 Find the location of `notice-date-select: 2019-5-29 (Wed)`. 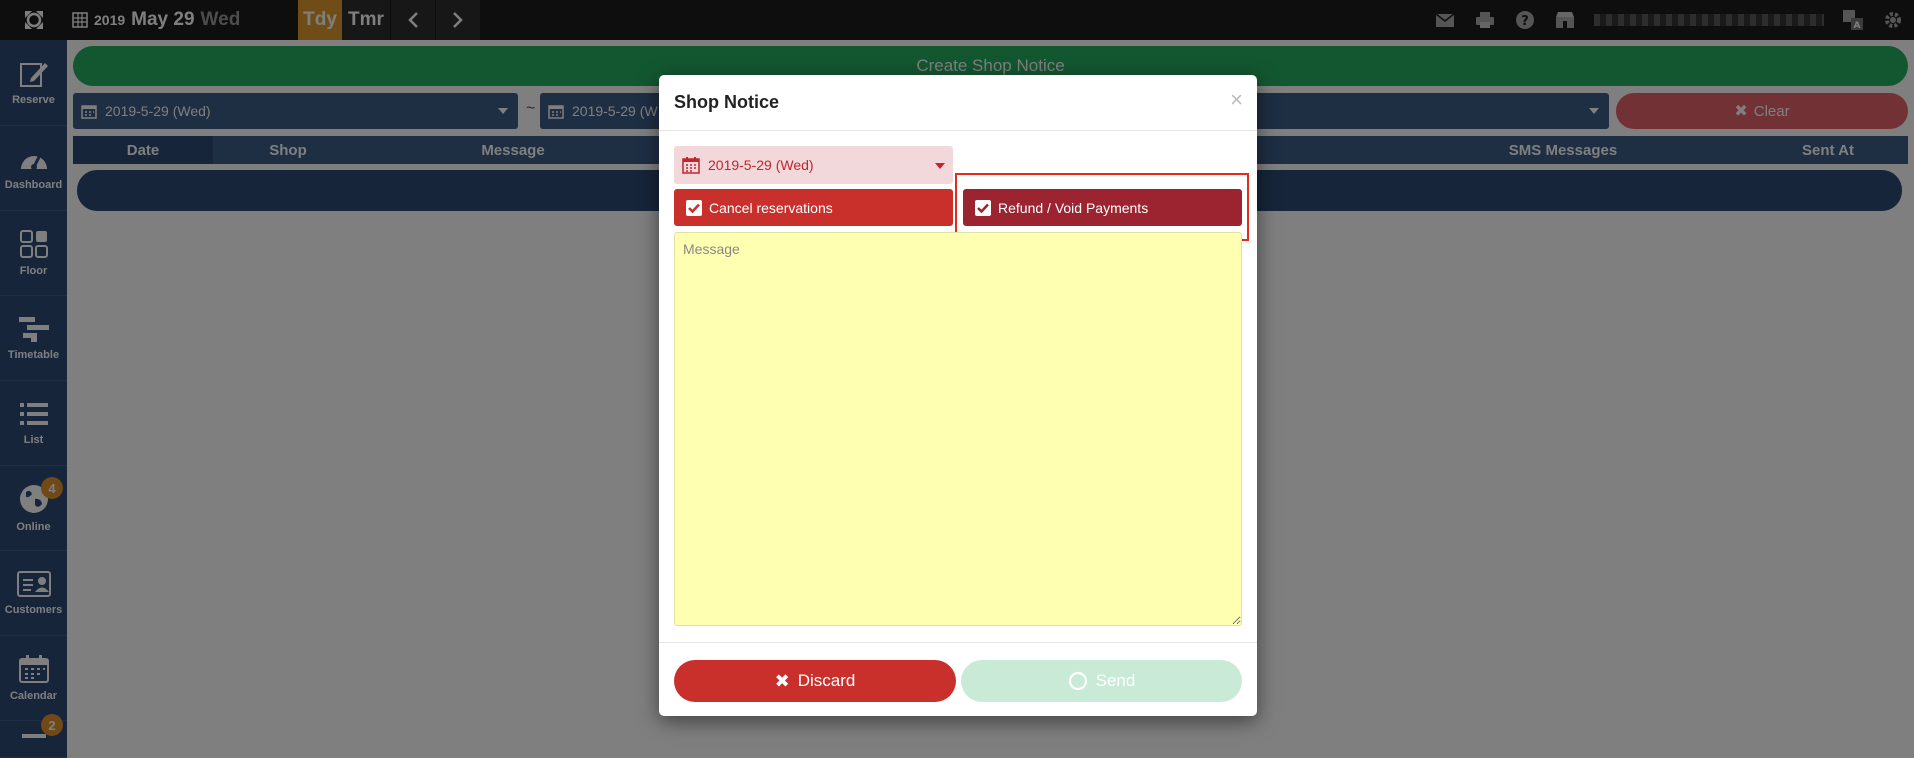

notice-date-select: 2019-5-29 (Wed) is located at coordinates (813, 165).